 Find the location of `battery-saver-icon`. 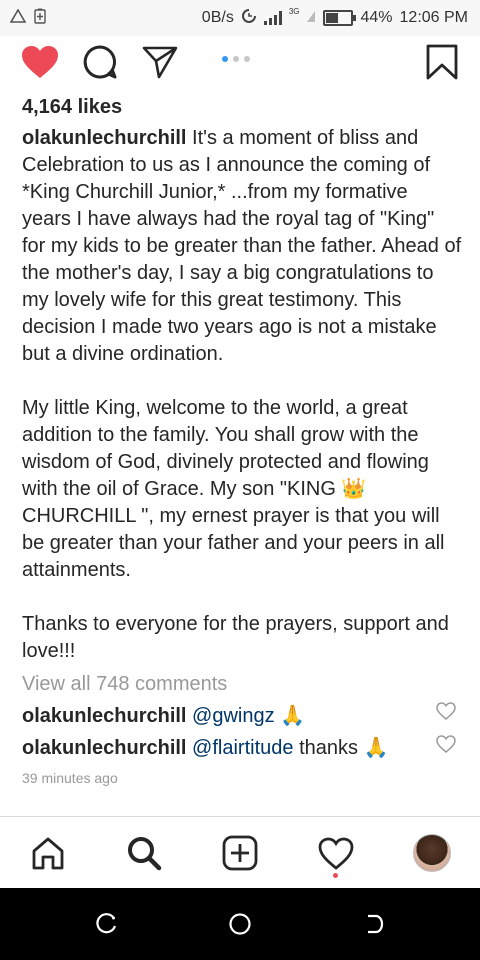

battery-saver-icon is located at coordinates (40, 18).